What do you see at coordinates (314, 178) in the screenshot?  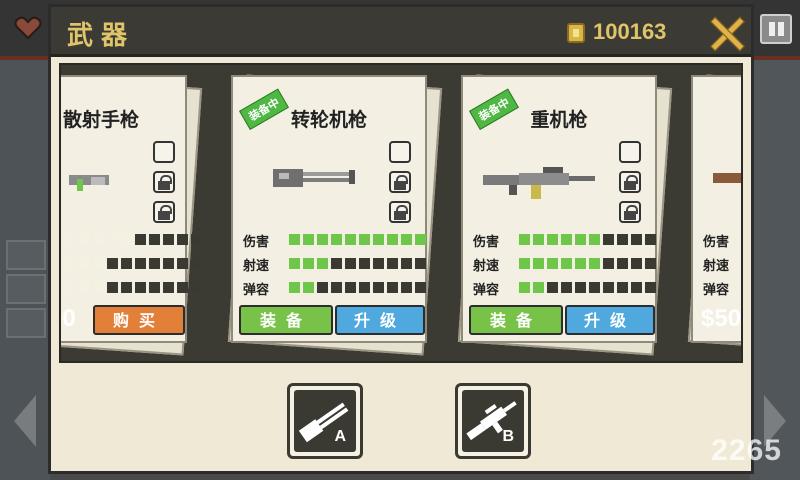 I see `minigun-icon` at bounding box center [314, 178].